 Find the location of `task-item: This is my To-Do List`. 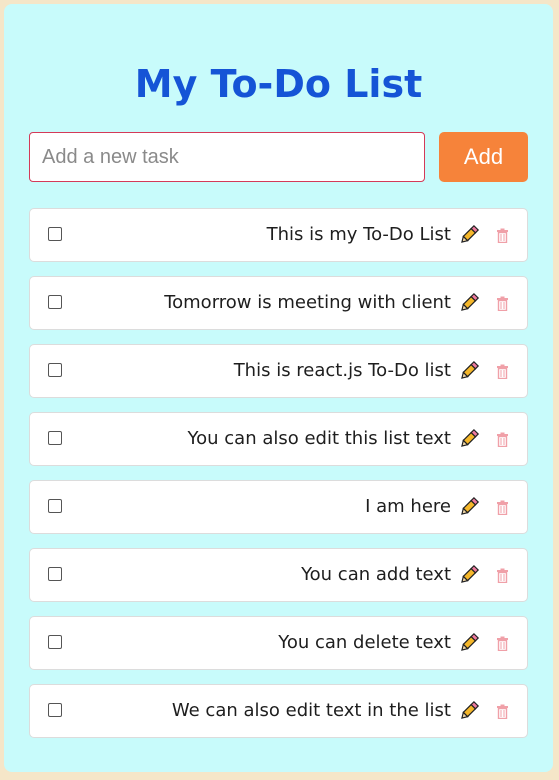

task-item: This is my To-Do List is located at coordinates (278, 235).